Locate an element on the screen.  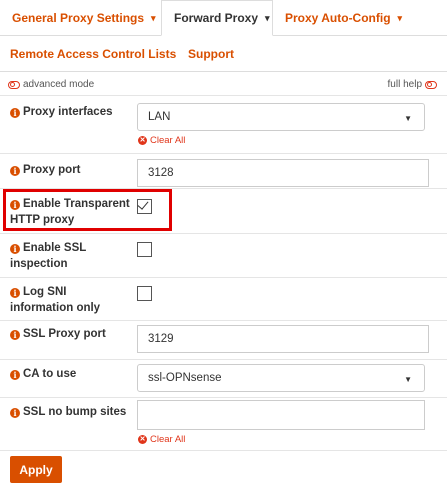
apply-button: Apply is located at coordinates (36, 469).